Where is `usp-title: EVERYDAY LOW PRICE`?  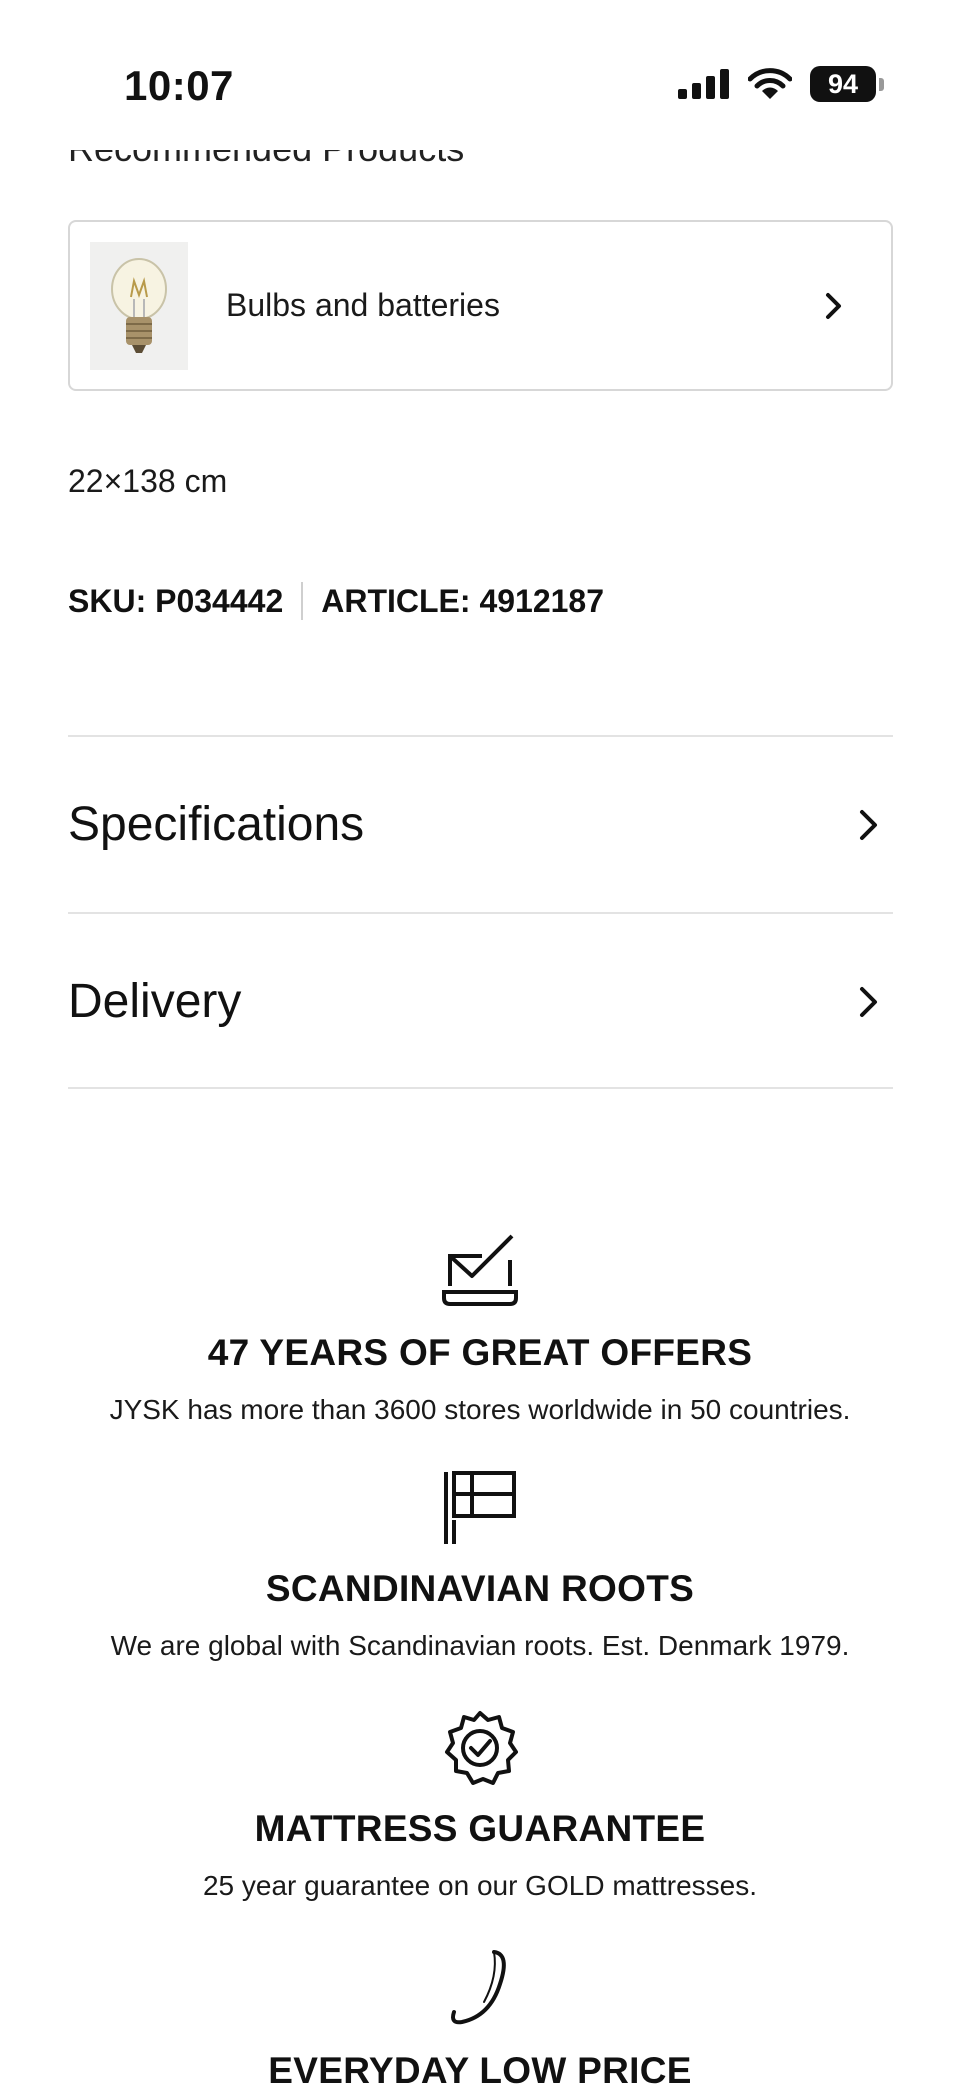
usp-title: EVERYDAY LOW PRICE is located at coordinates (480, 2067).